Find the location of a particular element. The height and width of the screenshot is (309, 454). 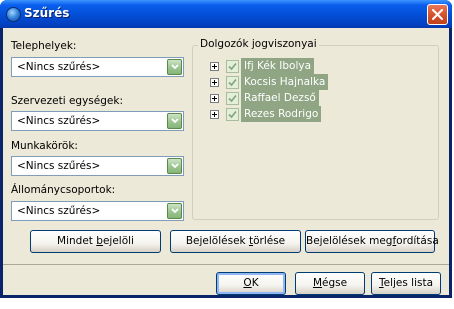

select-all-button: Mindet bejelöli is located at coordinates (95, 241).